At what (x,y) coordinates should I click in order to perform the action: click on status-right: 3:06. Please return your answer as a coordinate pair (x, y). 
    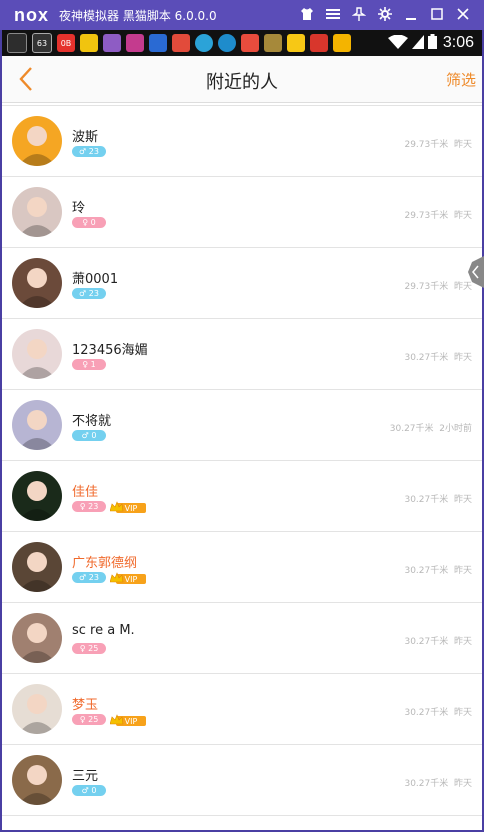
    Looking at the image, I should click on (430, 43).